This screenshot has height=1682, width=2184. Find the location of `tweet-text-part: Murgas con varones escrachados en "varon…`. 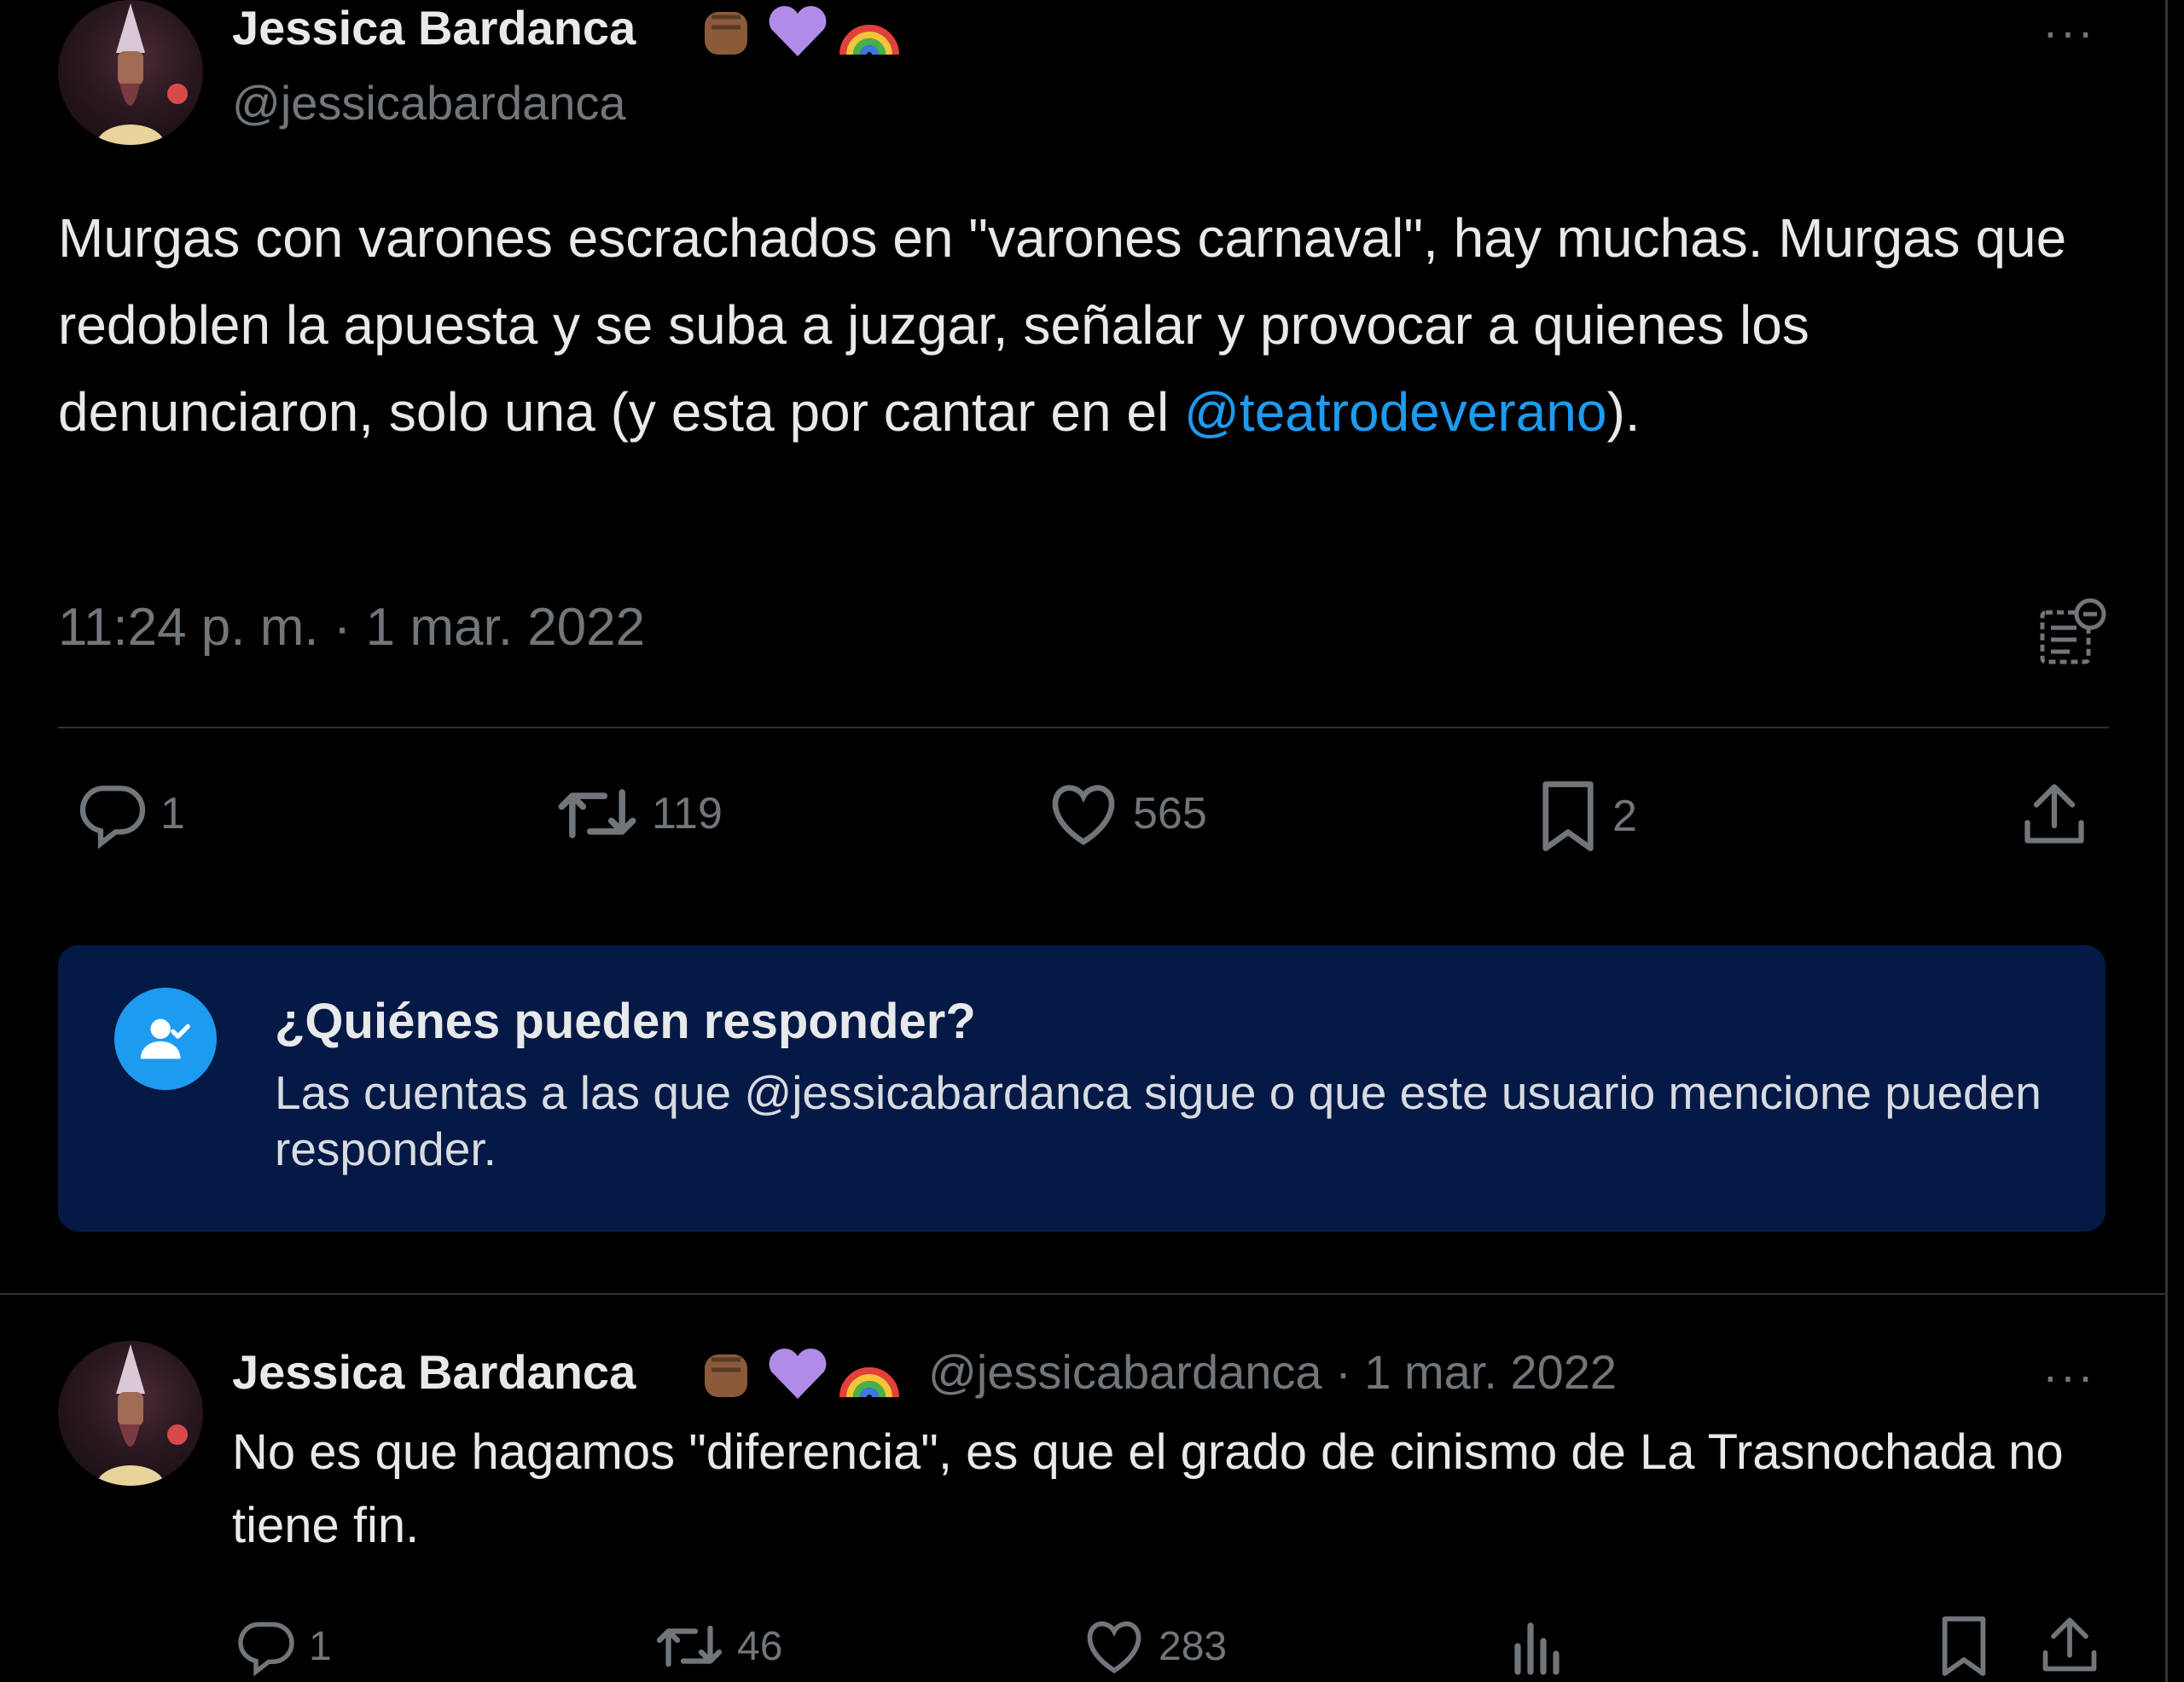

tweet-text-part: Murgas con varones escrachados en "varon… is located at coordinates (1062, 325).